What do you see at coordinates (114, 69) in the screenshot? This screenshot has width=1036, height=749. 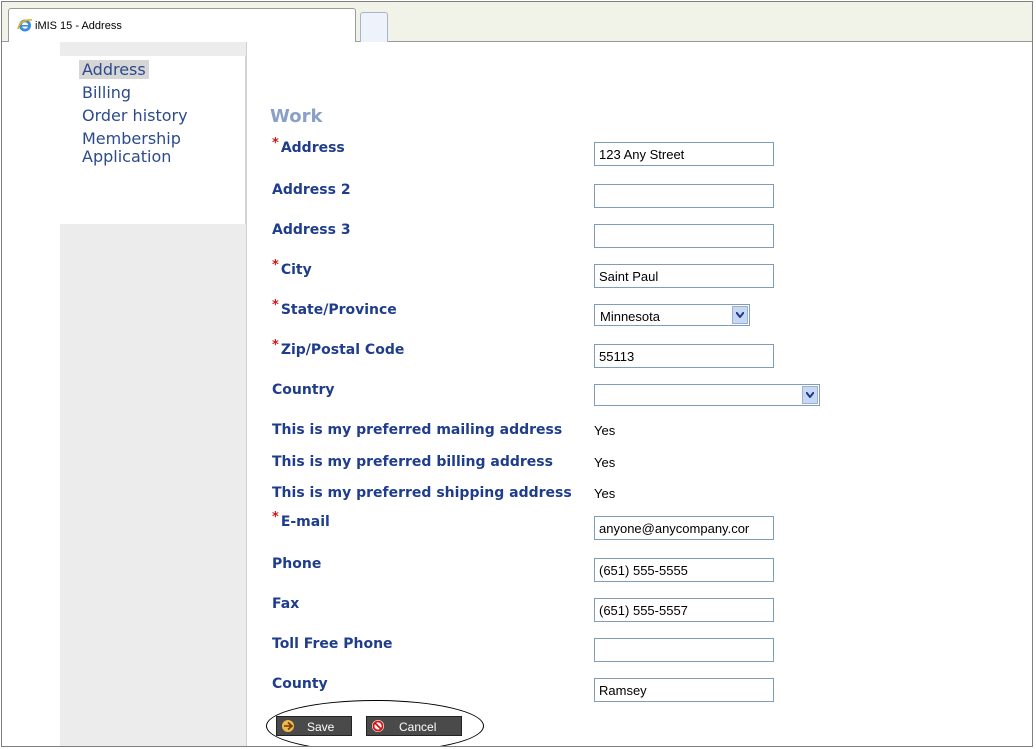 I see `sidebar-item-address: Address` at bounding box center [114, 69].